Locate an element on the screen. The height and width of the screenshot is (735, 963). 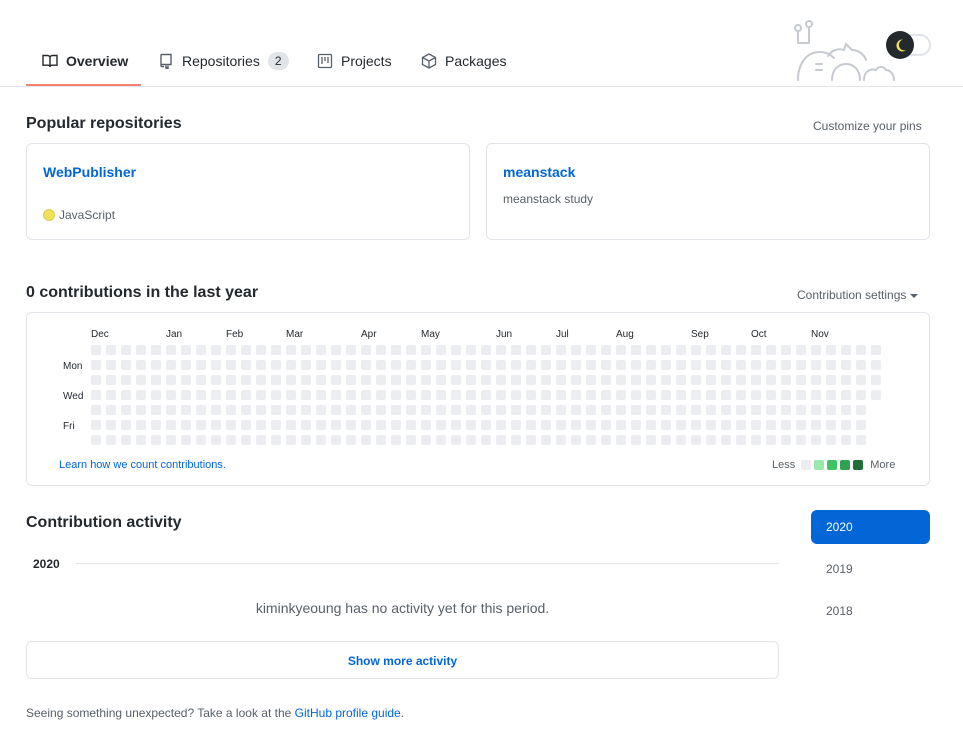
repo-name-link: meanstack is located at coordinates (539, 172).